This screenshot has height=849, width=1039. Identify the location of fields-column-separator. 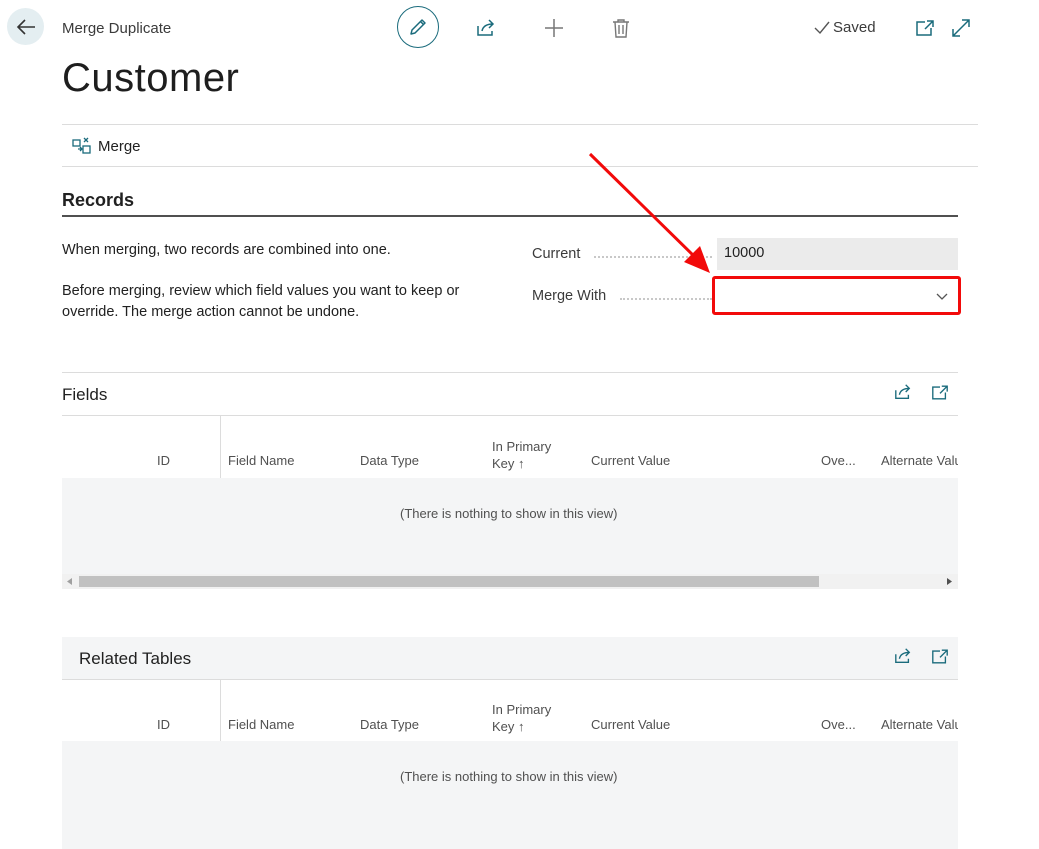
(220, 447).